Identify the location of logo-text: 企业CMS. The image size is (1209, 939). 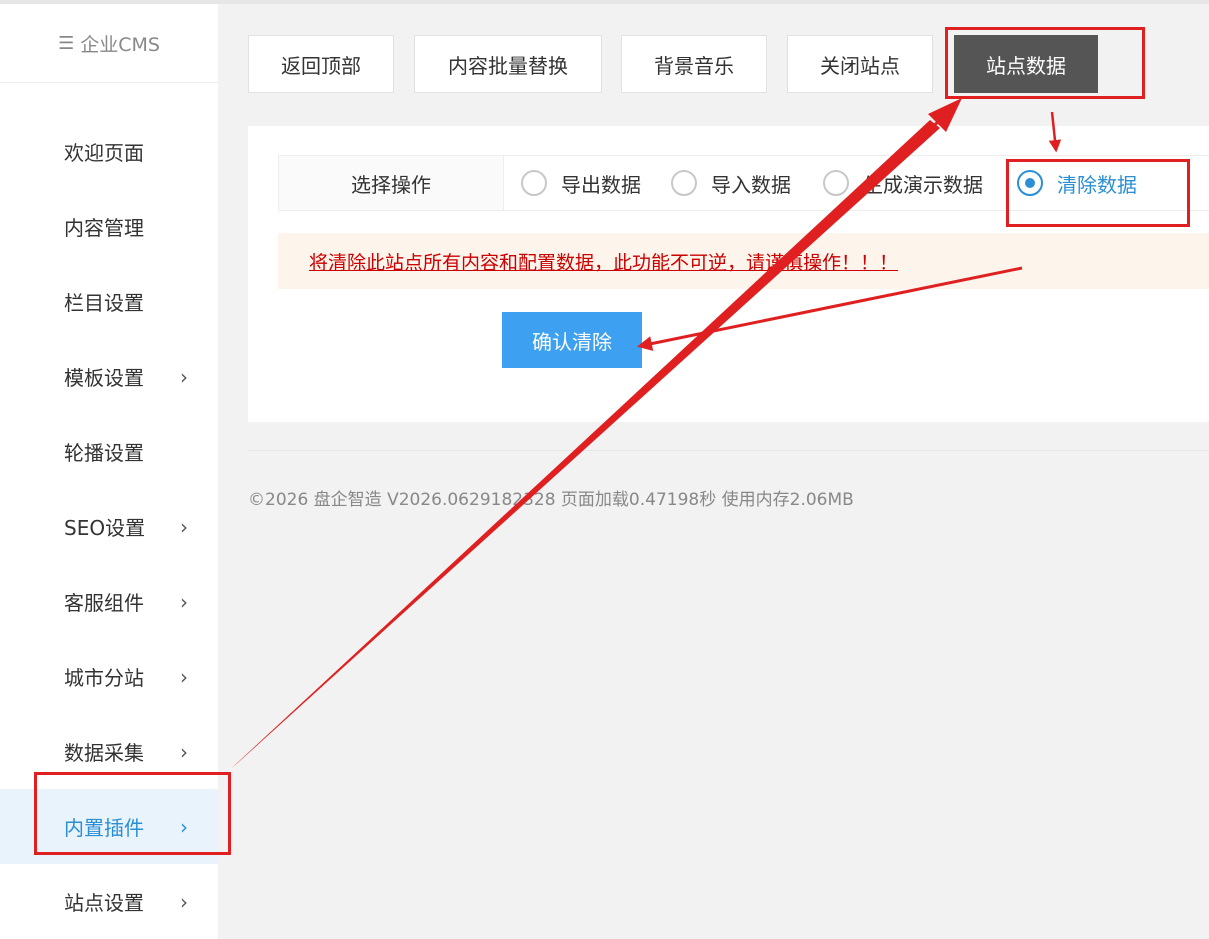
(120, 44).